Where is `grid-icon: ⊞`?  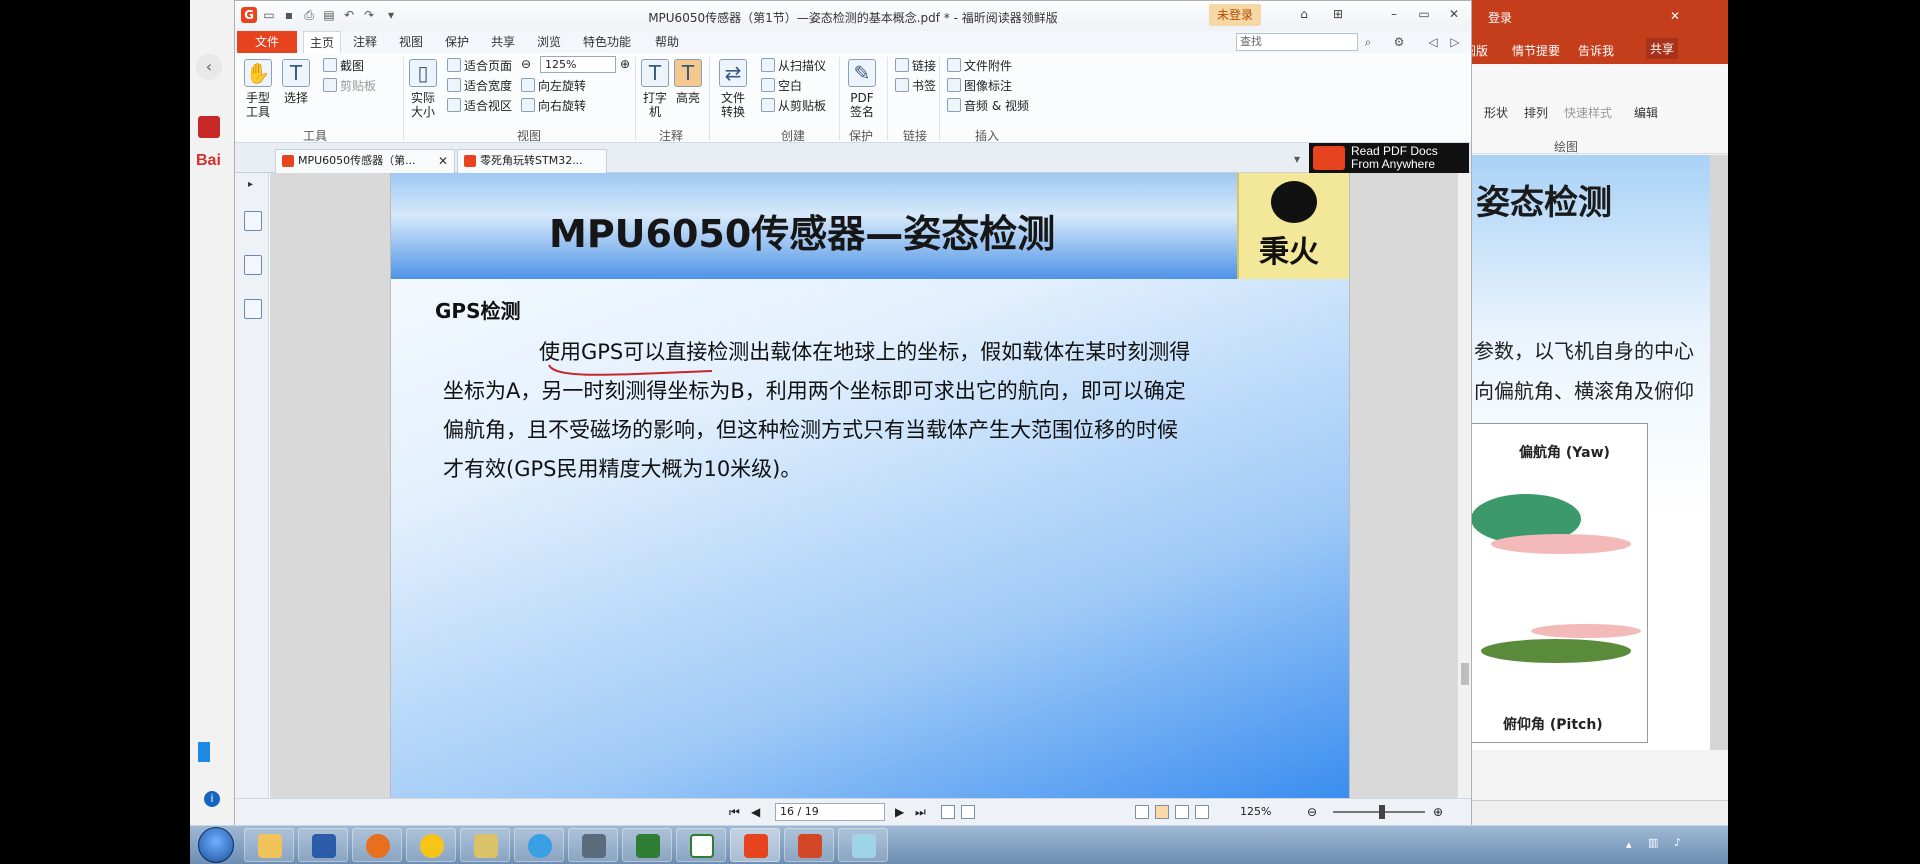 grid-icon: ⊞ is located at coordinates (1338, 14).